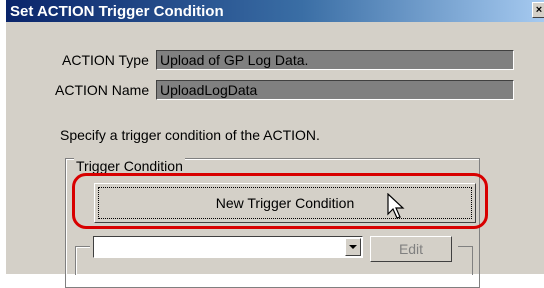 The image size is (544, 288). Describe the element at coordinates (82, 260) in the screenshot. I see `inner-frame-left` at that location.